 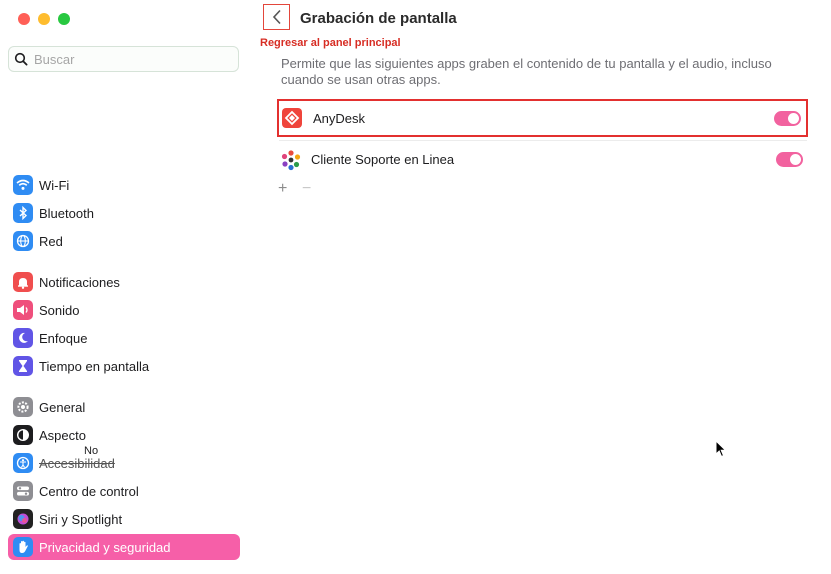 What do you see at coordinates (124, 338) in the screenshot?
I see `sidebar-item-enfoque: Enfoque` at bounding box center [124, 338].